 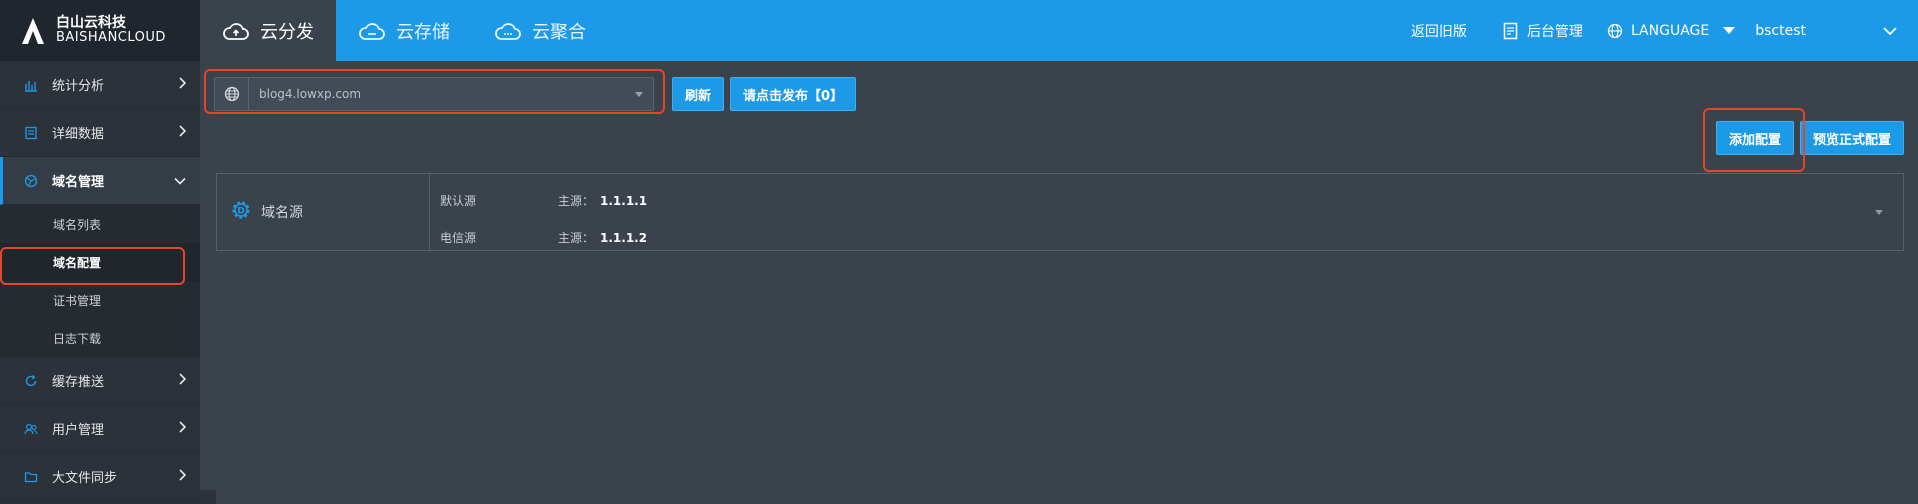 What do you see at coordinates (111, 38) in the screenshot?
I see `brand-name-en: BAISHANCLOUD` at bounding box center [111, 38].